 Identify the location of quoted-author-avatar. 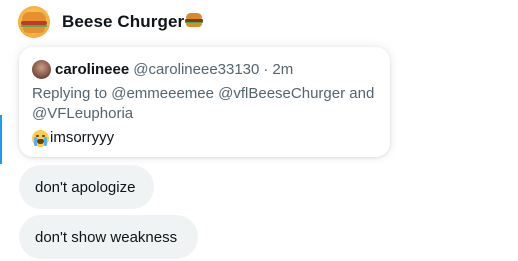
(41, 69).